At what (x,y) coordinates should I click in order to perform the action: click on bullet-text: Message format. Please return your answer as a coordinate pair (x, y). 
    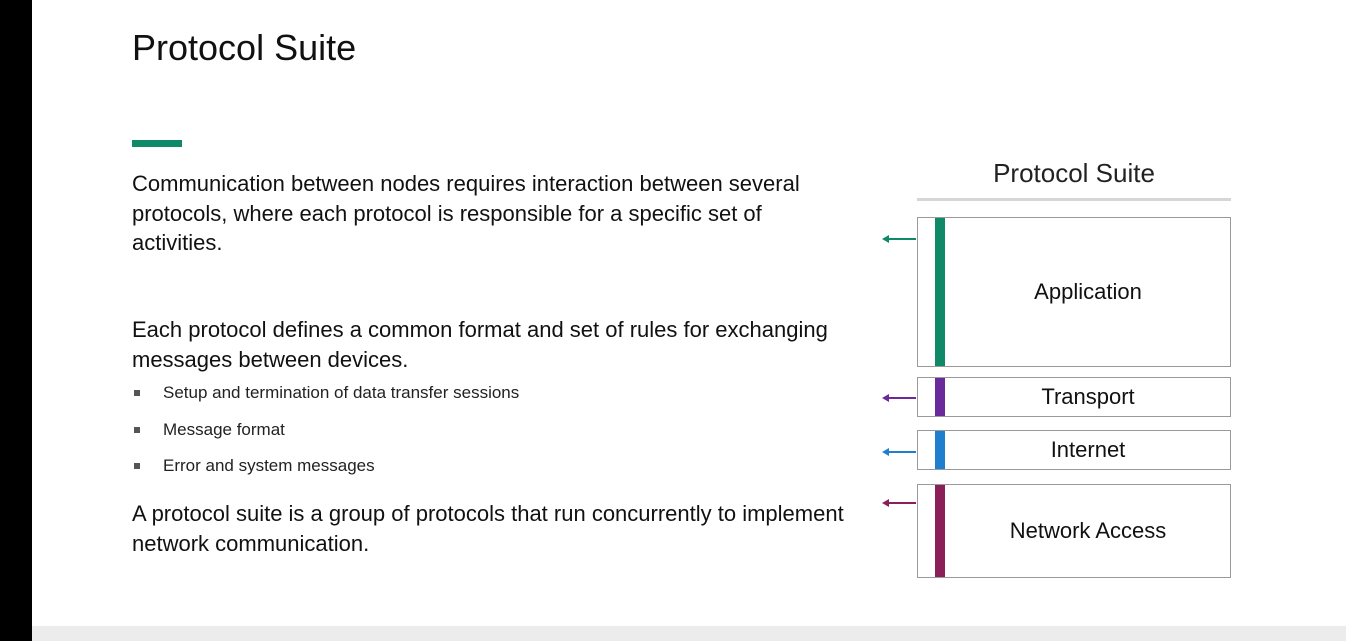
    Looking at the image, I should click on (224, 429).